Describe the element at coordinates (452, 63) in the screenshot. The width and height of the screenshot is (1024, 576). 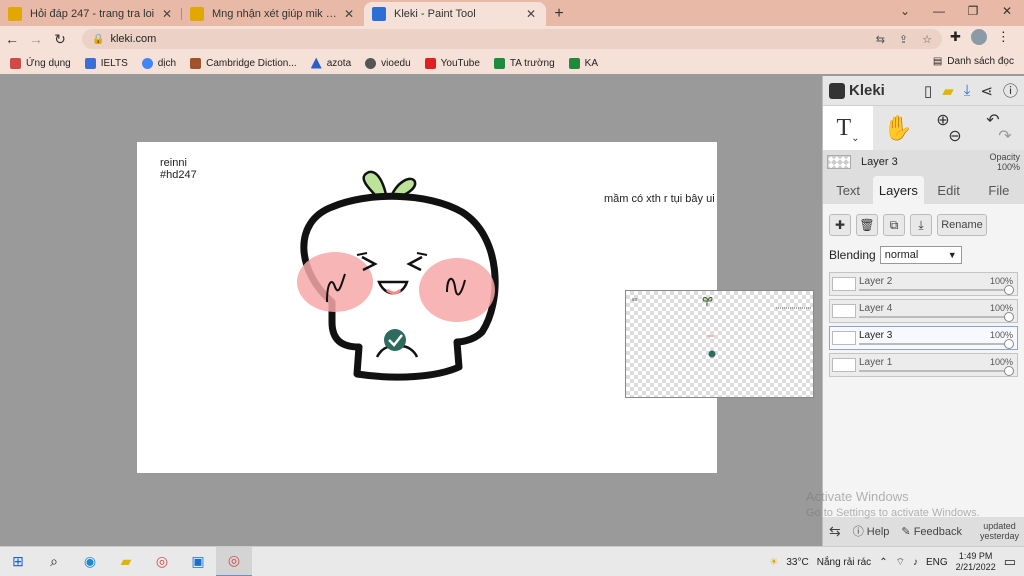
I see `bookmark-youtube: YouTube` at that location.